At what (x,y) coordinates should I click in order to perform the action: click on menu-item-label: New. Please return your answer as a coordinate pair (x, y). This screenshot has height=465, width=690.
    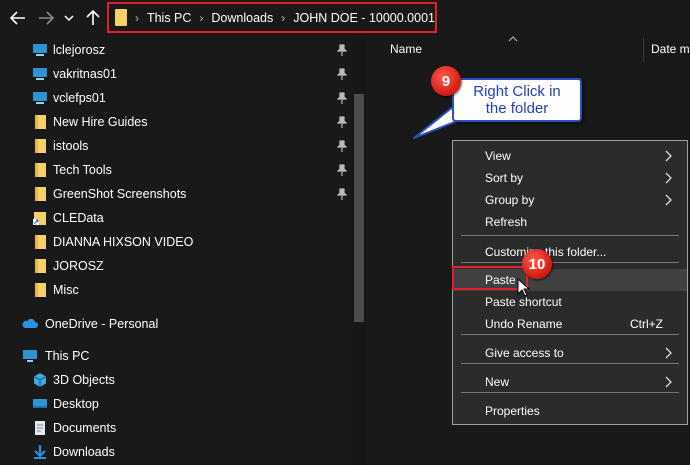
    Looking at the image, I should click on (497, 382).